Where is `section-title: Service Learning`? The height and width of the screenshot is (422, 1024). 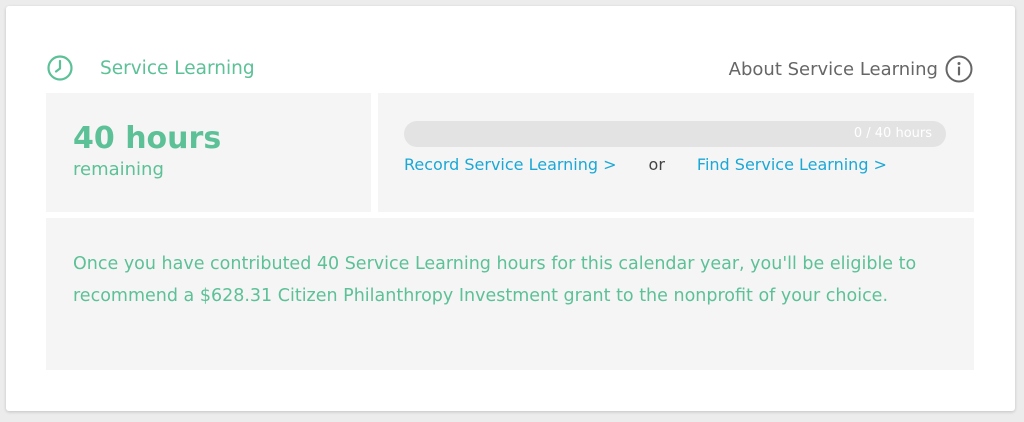
section-title: Service Learning is located at coordinates (177, 68).